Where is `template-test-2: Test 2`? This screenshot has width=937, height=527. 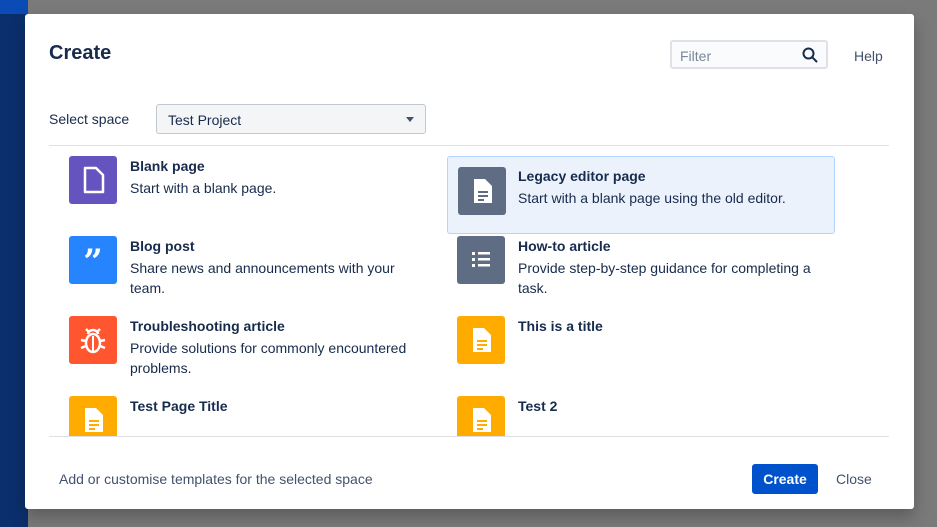
template-test-2: Test 2 is located at coordinates (630, 411).